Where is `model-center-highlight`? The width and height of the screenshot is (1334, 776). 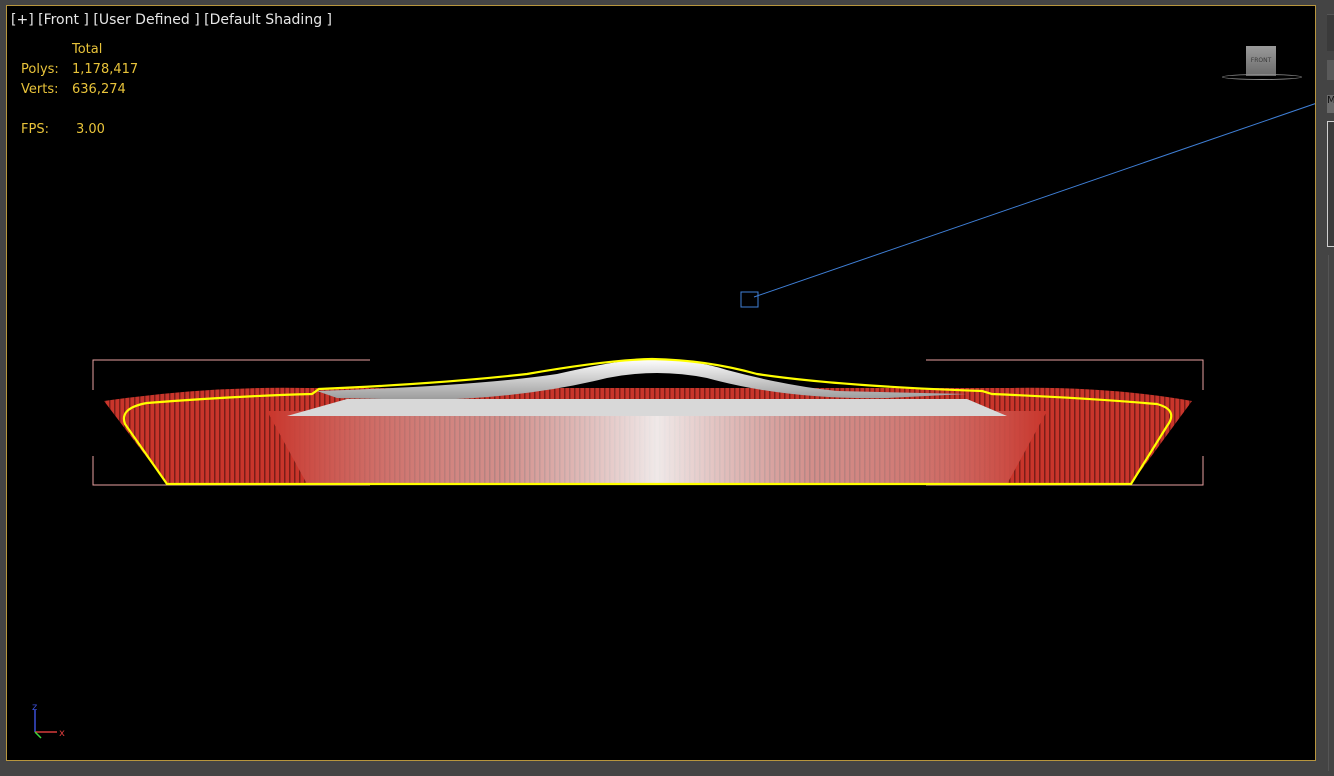
model-center-highlight is located at coordinates (657, 447).